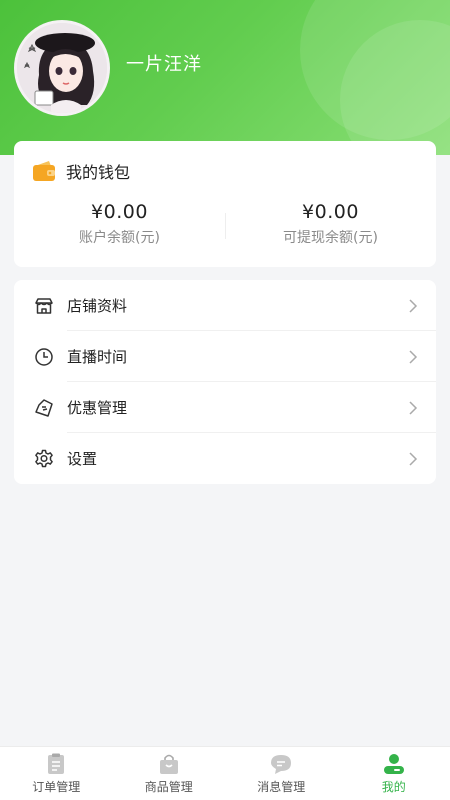 Image resolution: width=450 pixels, height=800 pixels. I want to click on clock-icon, so click(44, 356).